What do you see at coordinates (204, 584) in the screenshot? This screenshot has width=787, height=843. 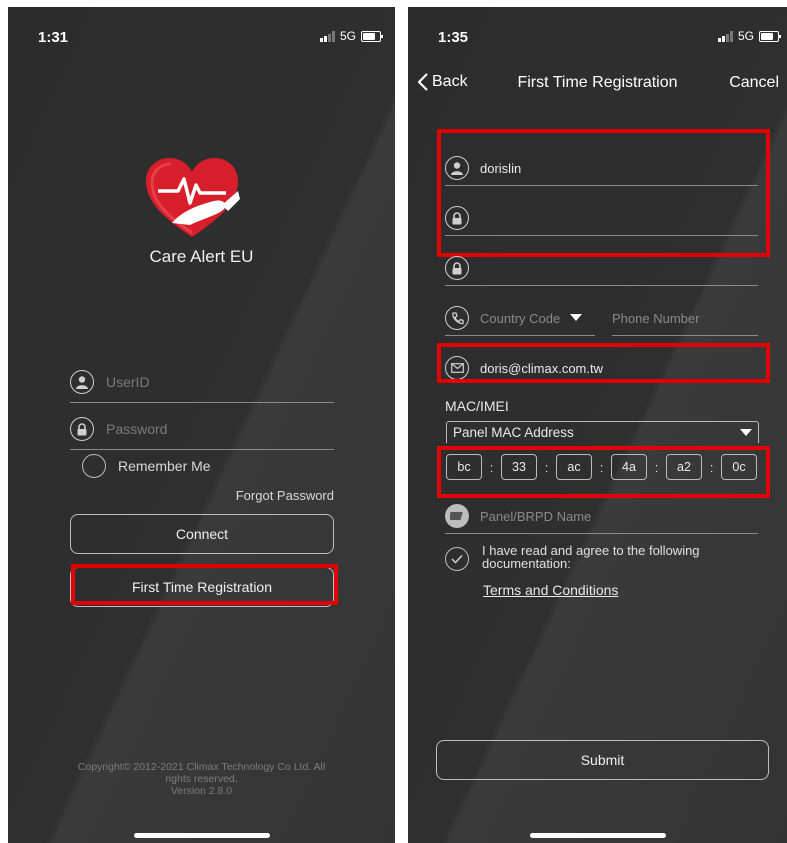 I see `highlight-box` at bounding box center [204, 584].